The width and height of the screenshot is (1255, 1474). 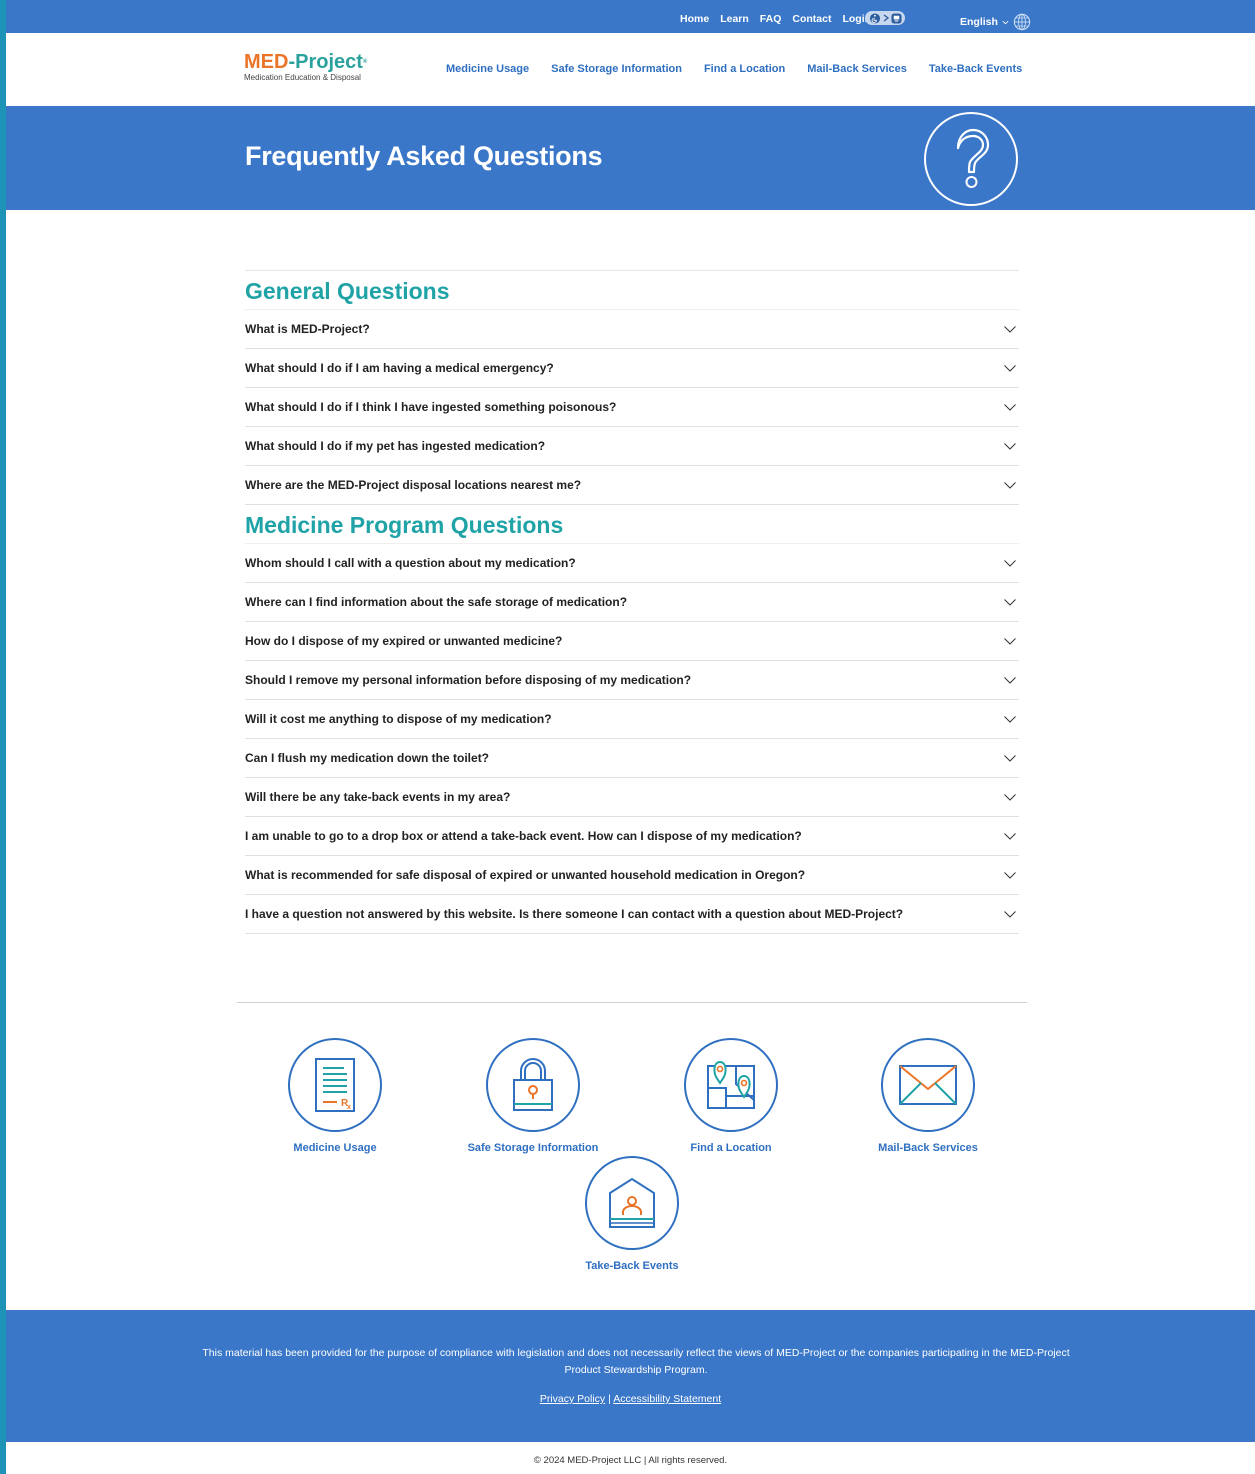 I want to click on language-label: English, so click(x=979, y=22).